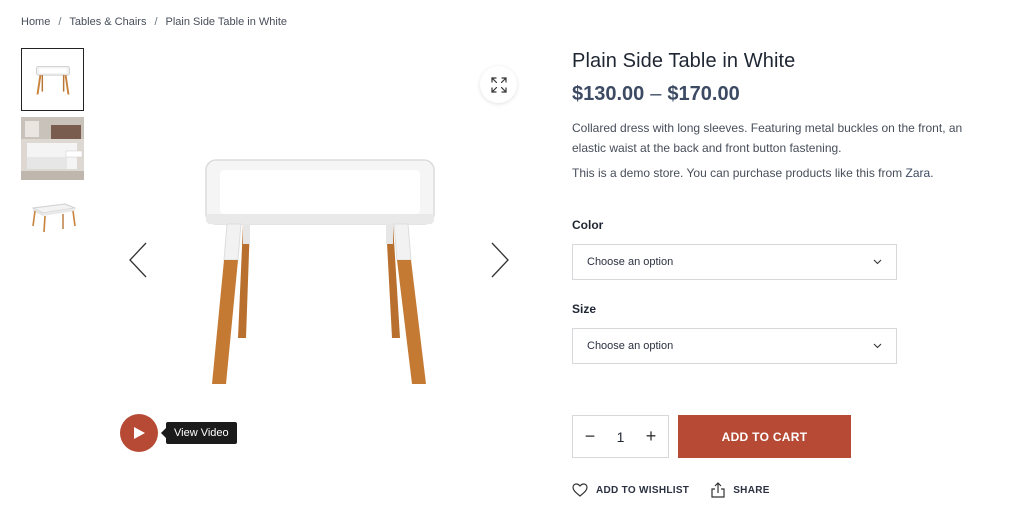 The width and height of the screenshot is (1024, 521). I want to click on add-to-cart-button: ADD TO CART, so click(764, 436).